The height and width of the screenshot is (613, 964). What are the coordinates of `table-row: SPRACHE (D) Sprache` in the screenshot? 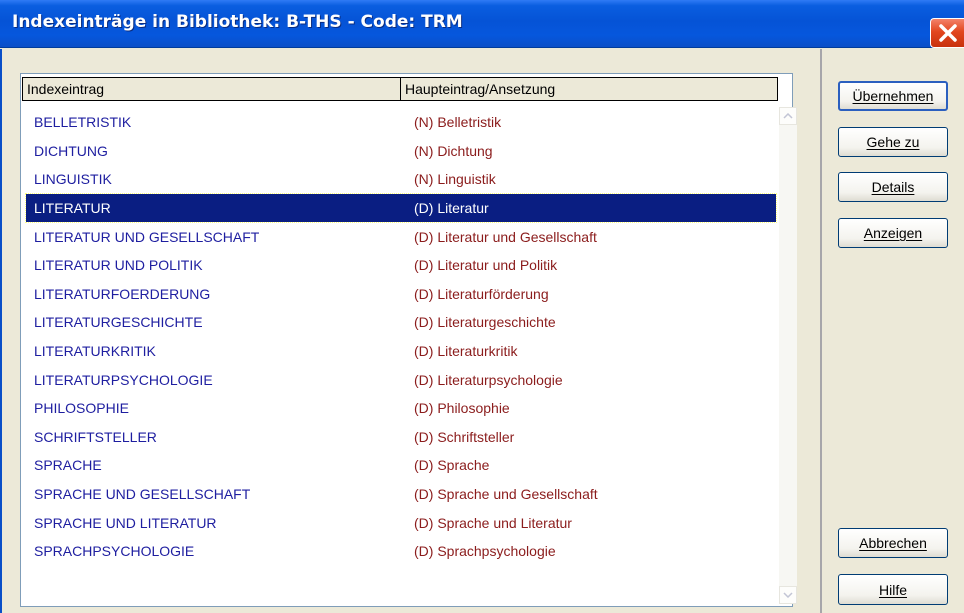 It's located at (401, 465).